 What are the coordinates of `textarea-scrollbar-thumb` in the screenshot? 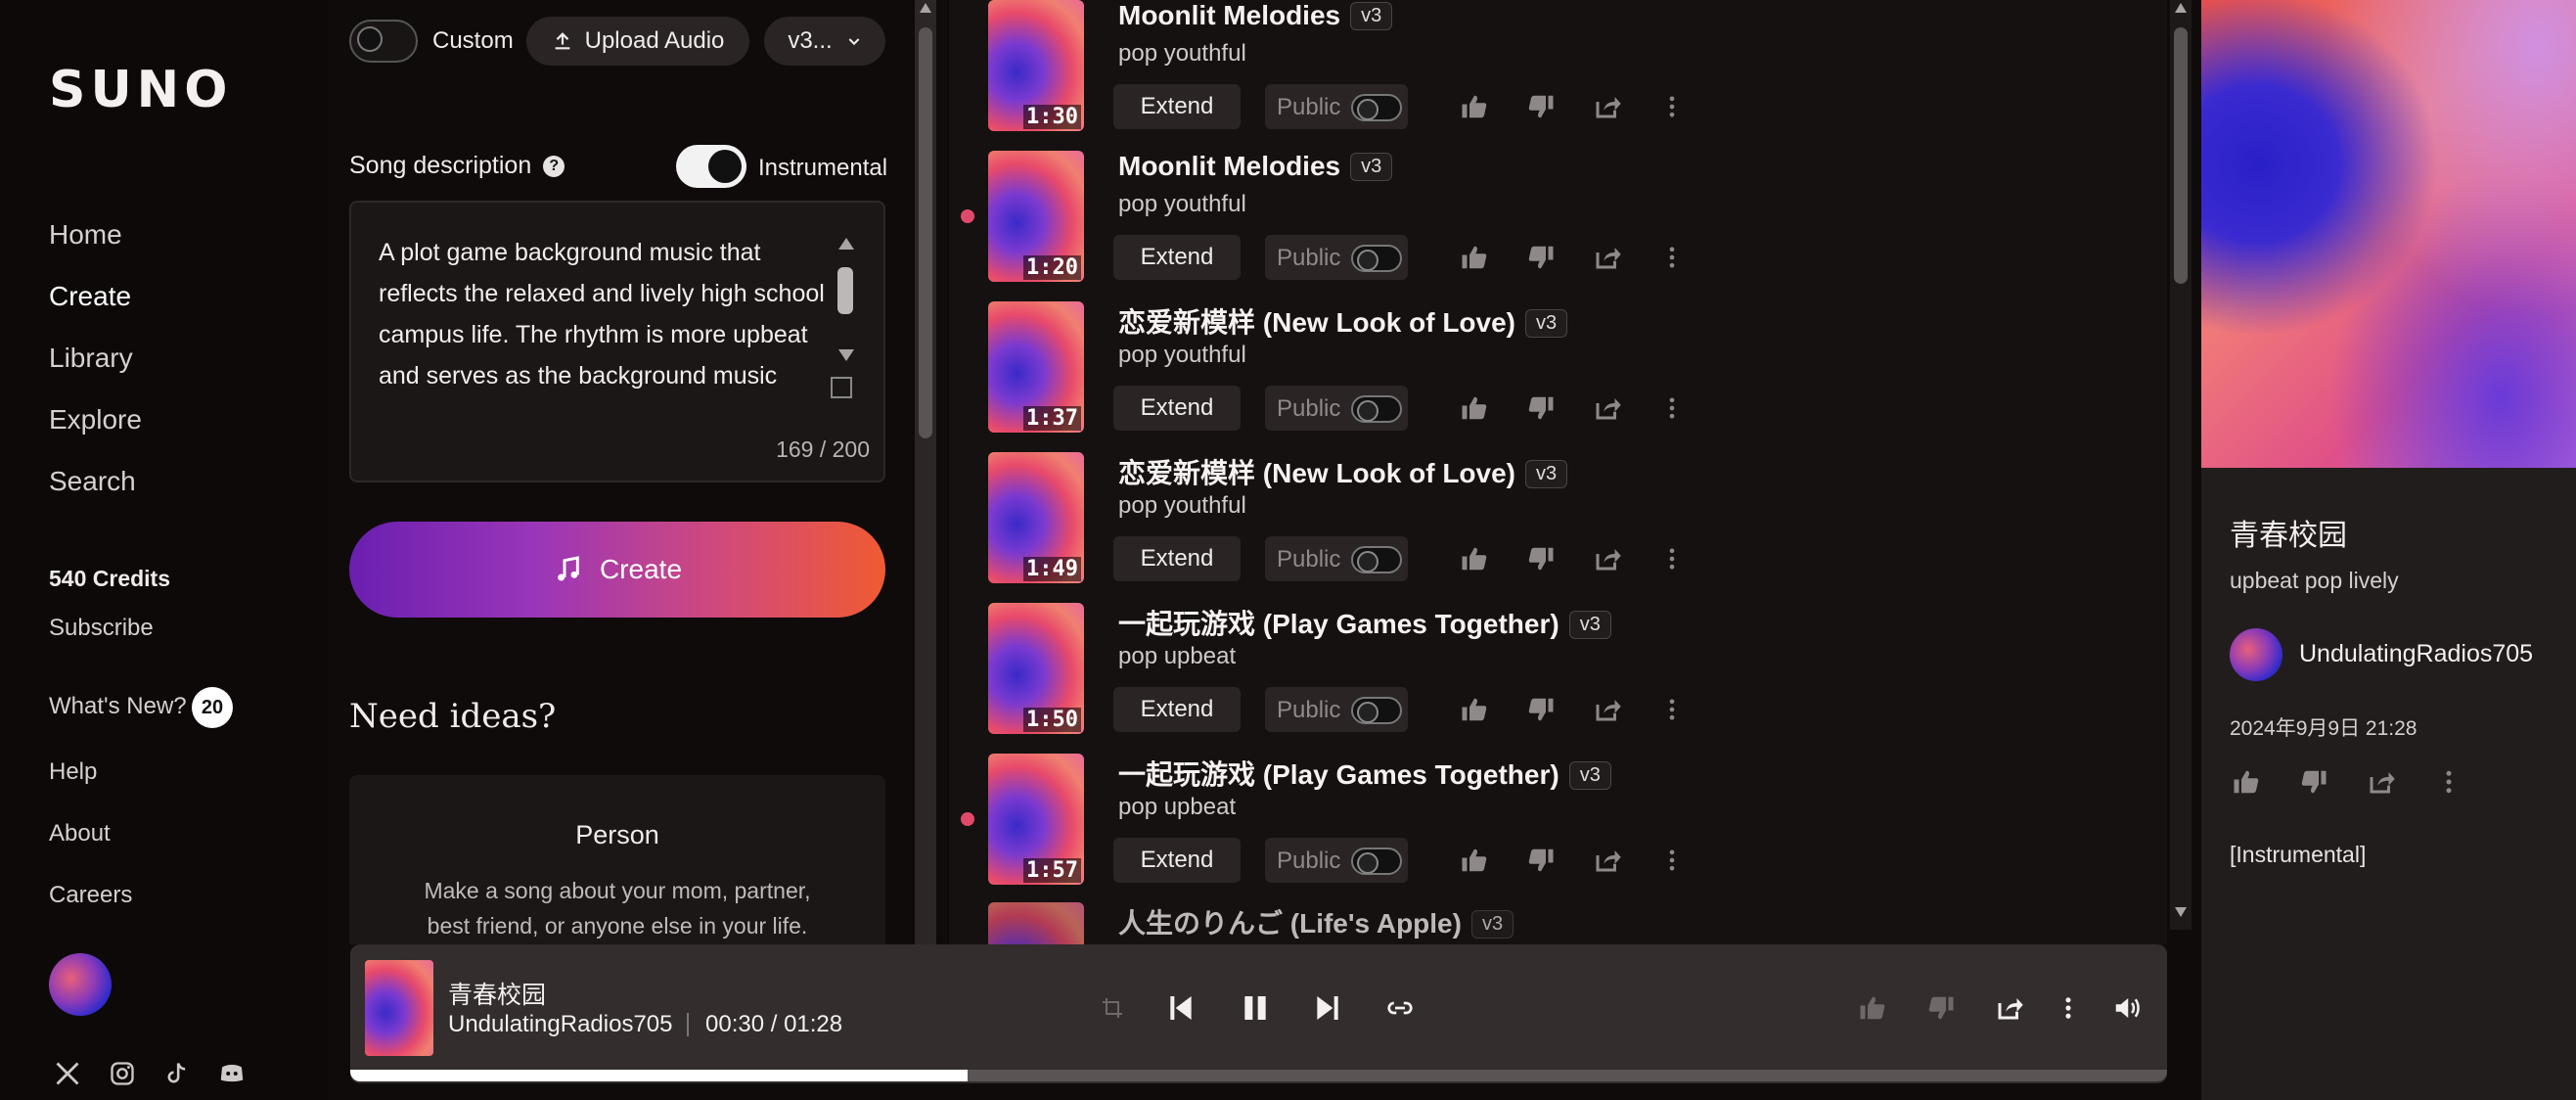 It's located at (845, 290).